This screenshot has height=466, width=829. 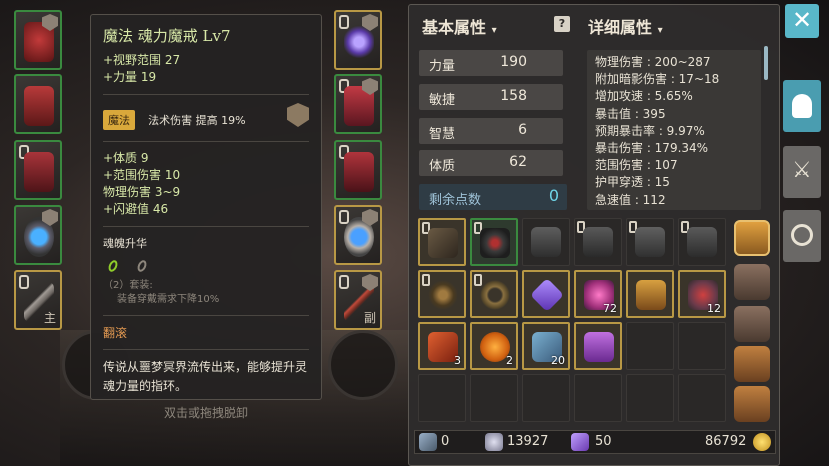 I want to click on gems-count: 50, so click(x=603, y=441).